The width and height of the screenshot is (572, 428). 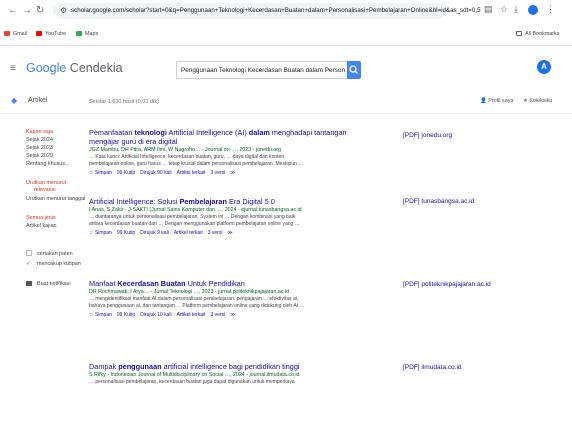 What do you see at coordinates (29, 283) in the screenshot?
I see `envelope-icon` at bounding box center [29, 283].